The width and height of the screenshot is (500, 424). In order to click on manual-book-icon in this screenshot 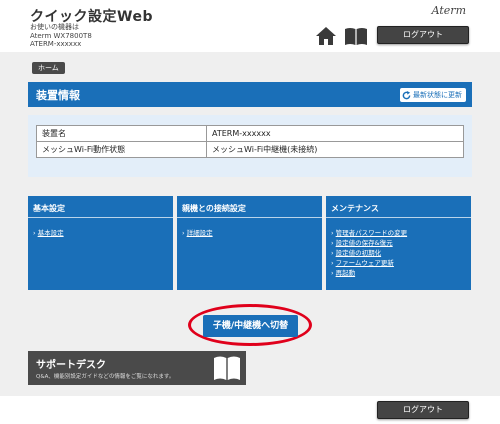, I will do `click(356, 36)`.